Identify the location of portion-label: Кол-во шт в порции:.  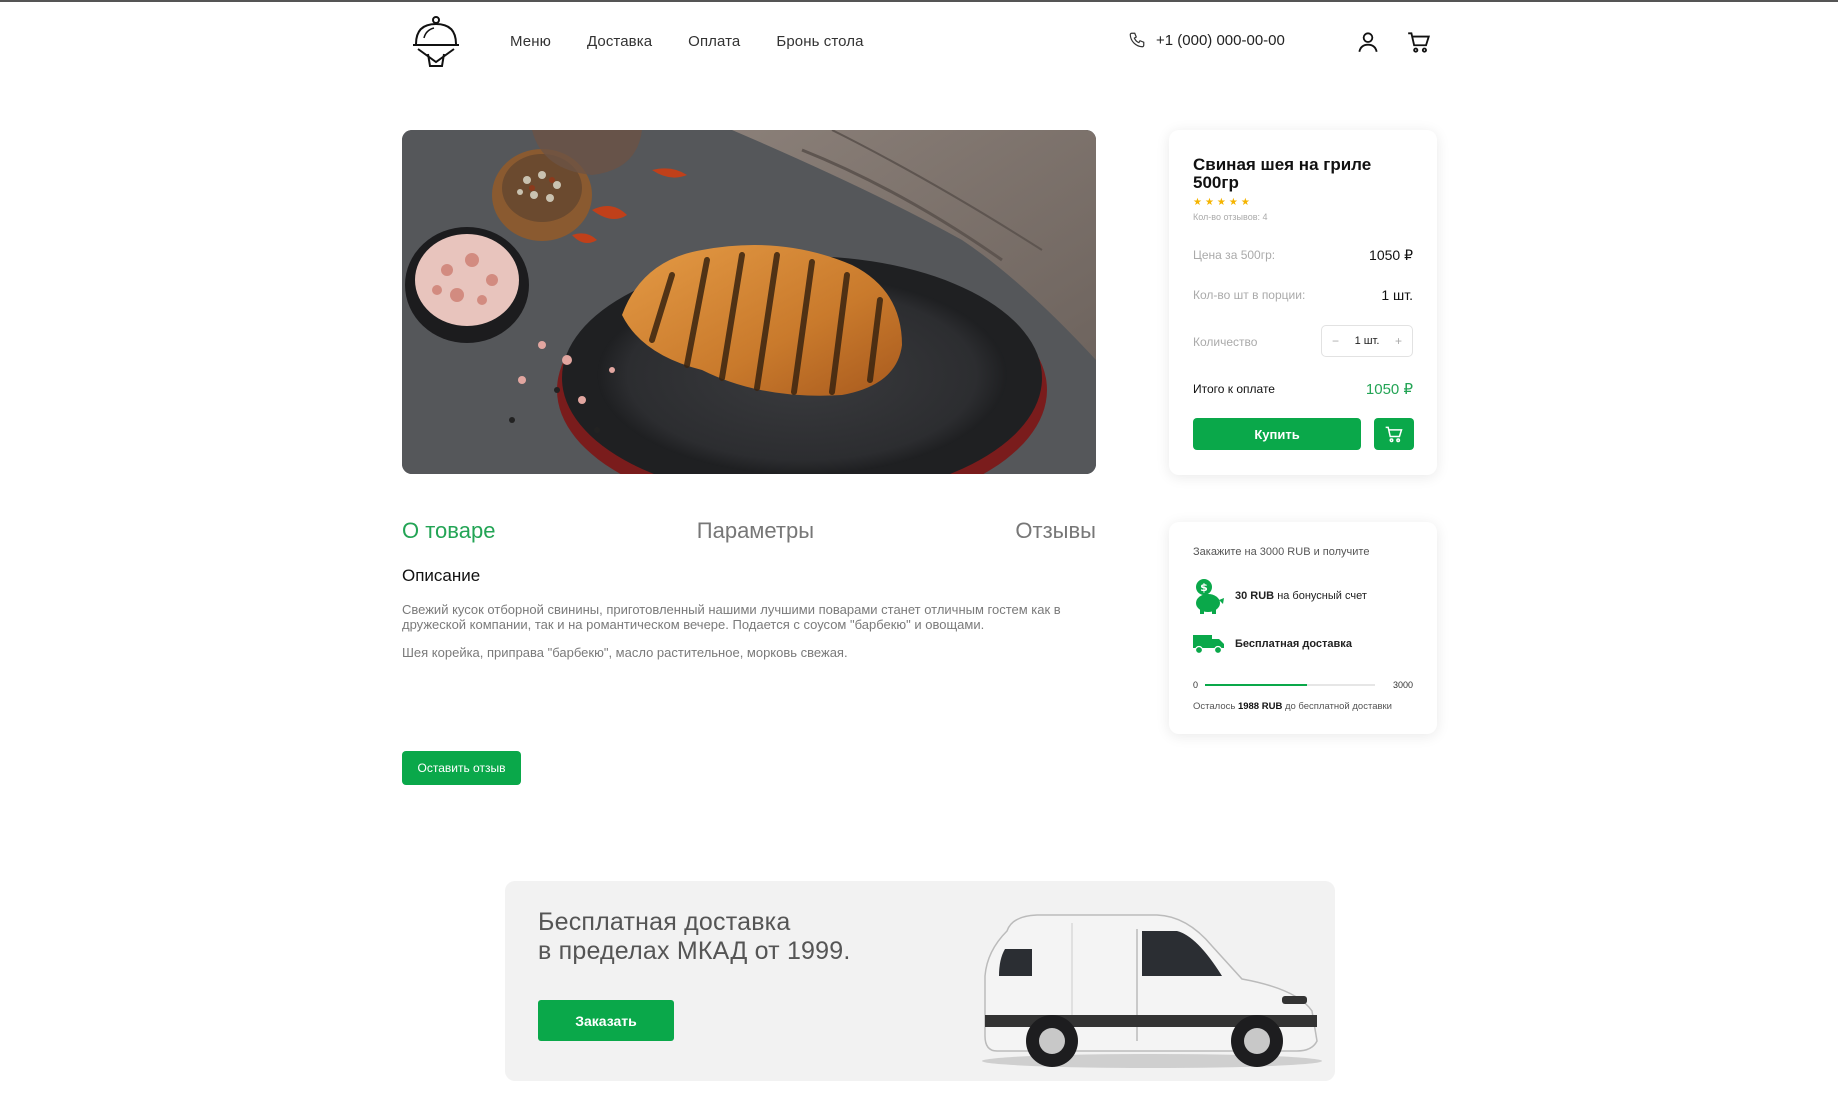
(1249, 295).